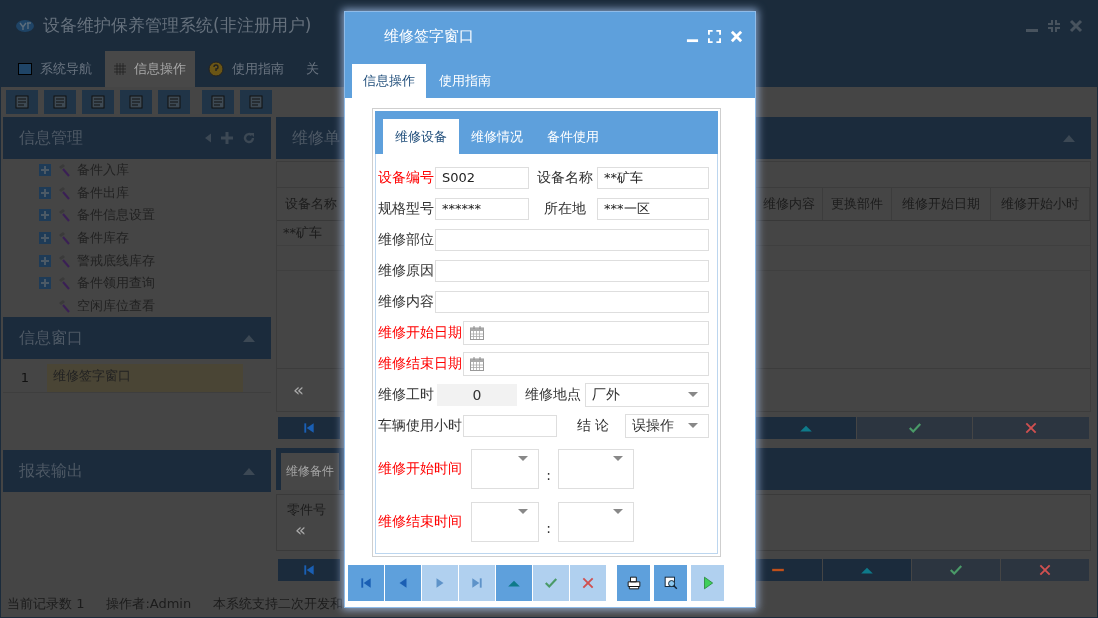 The width and height of the screenshot is (1098, 618). I want to click on maximize-icon, so click(714, 36).